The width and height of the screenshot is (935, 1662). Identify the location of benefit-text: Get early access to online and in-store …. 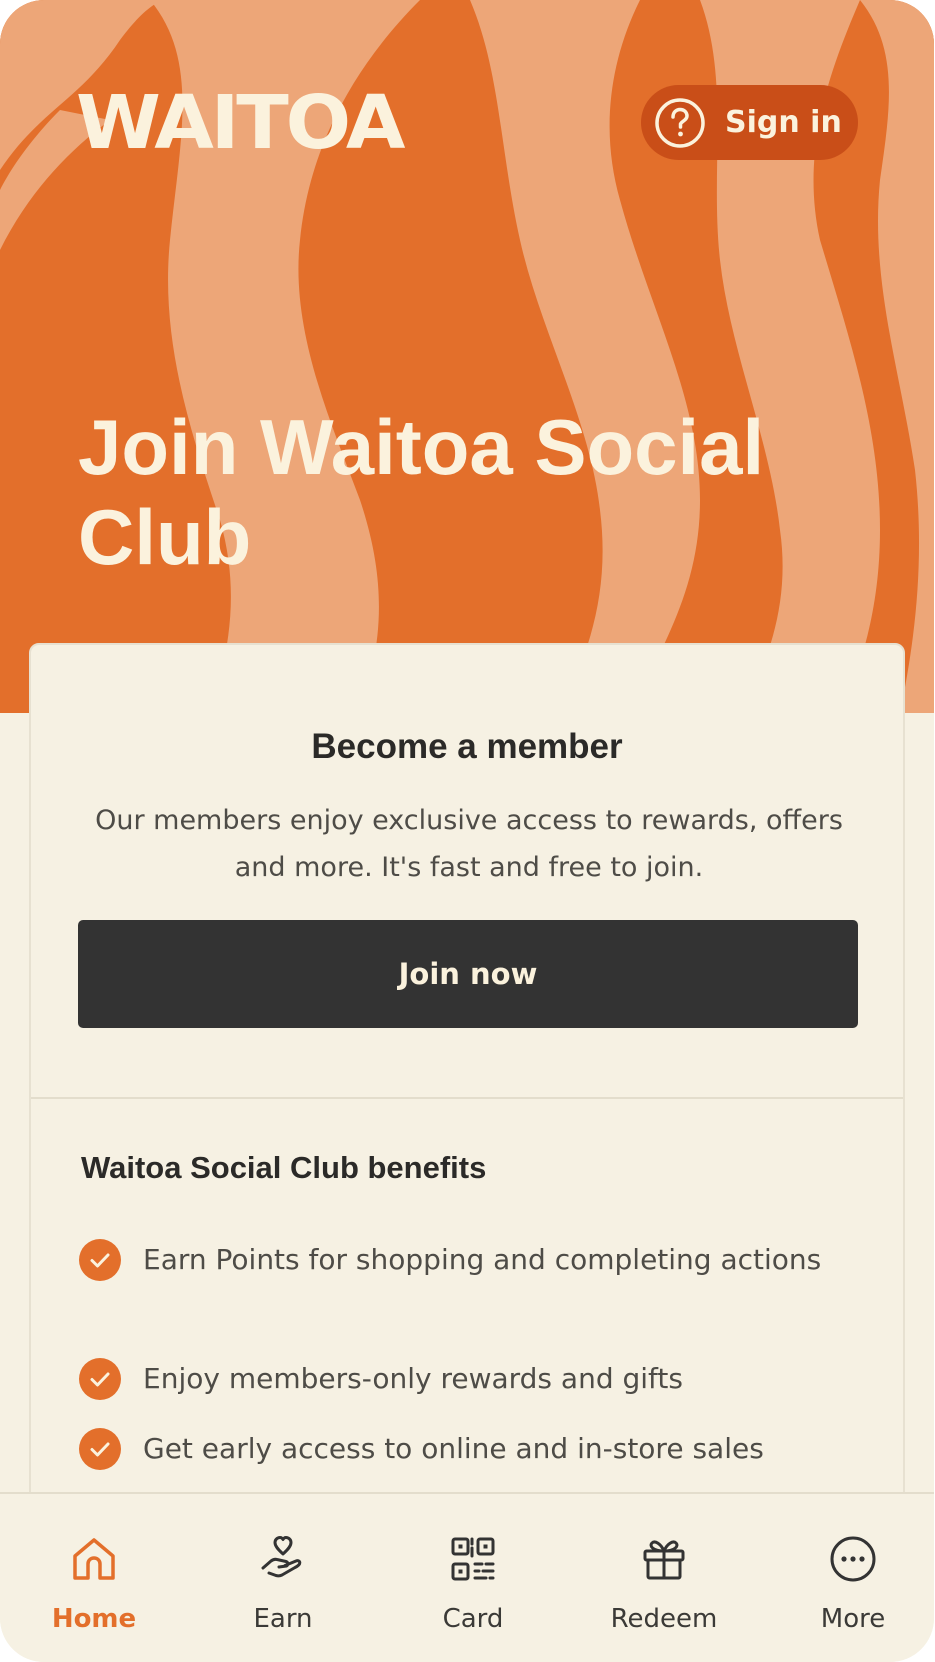
(453, 1448).